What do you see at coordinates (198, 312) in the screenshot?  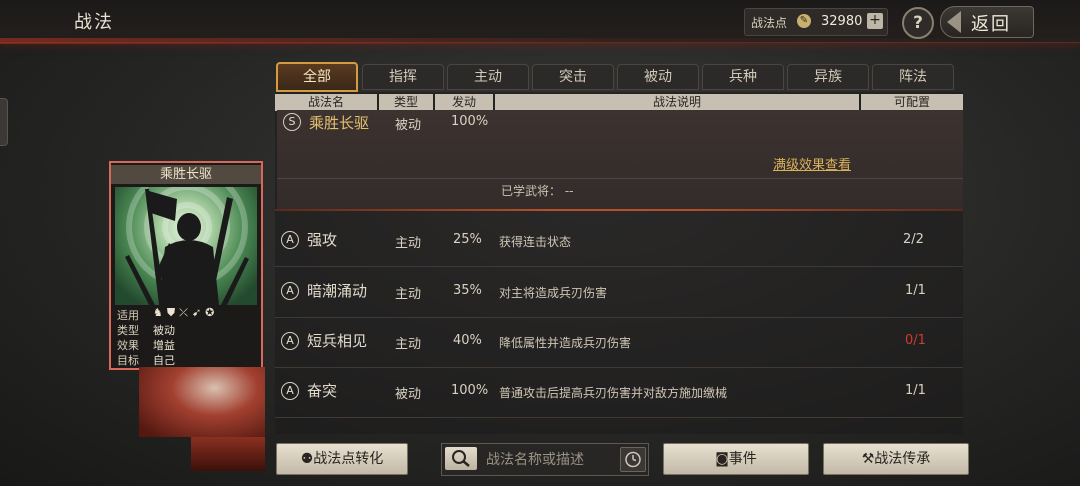 I see `spear-icon: ➹` at bounding box center [198, 312].